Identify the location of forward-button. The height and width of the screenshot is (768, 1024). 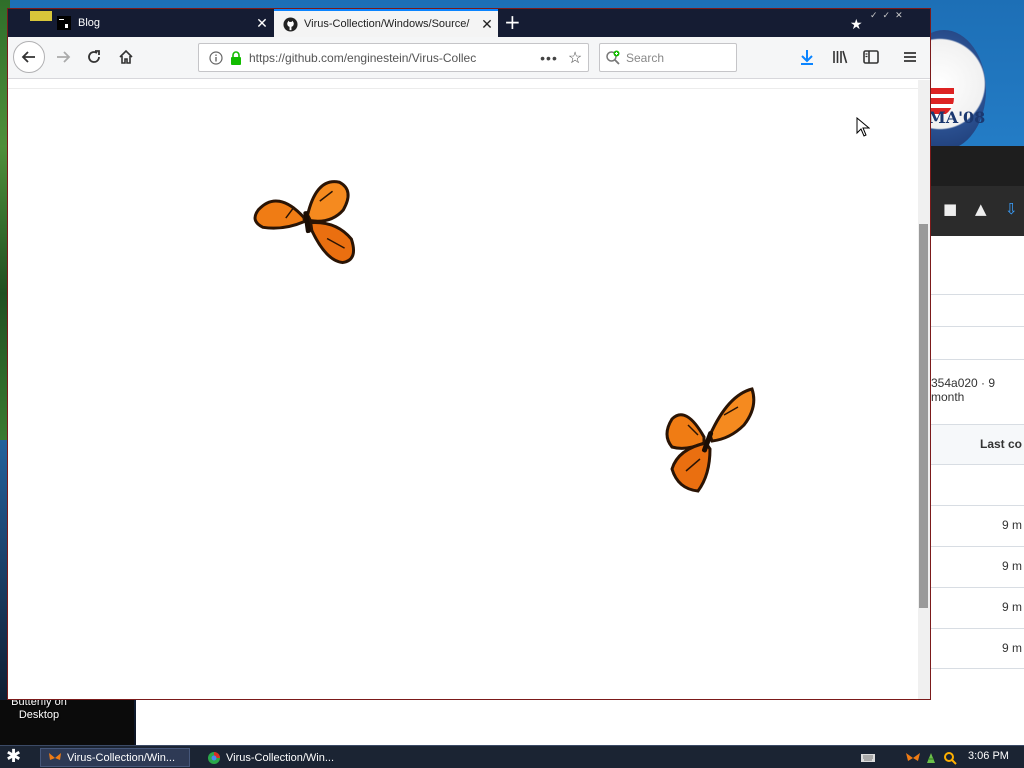
(63, 57).